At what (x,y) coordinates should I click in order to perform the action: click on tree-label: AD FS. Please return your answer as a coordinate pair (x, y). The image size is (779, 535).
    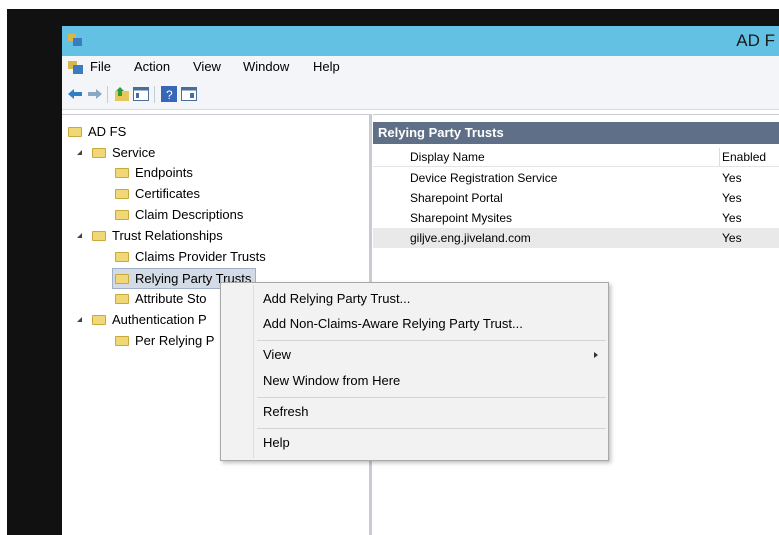
    Looking at the image, I should click on (107, 131).